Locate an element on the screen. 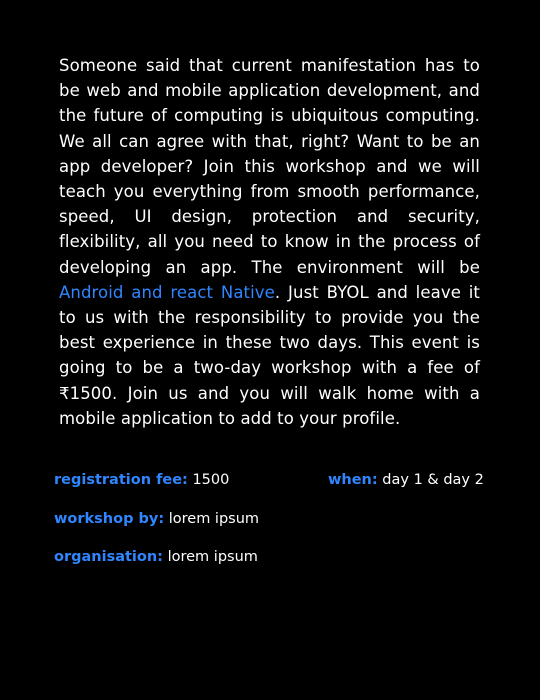 The height and width of the screenshot is (700, 540). workshop-by-label: workshop by: is located at coordinates (109, 519).